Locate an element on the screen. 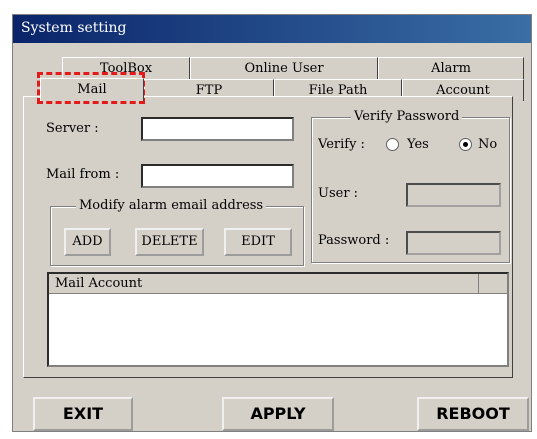 This screenshot has width=537, height=439. list-header: Mail Account is located at coordinates (278, 284).